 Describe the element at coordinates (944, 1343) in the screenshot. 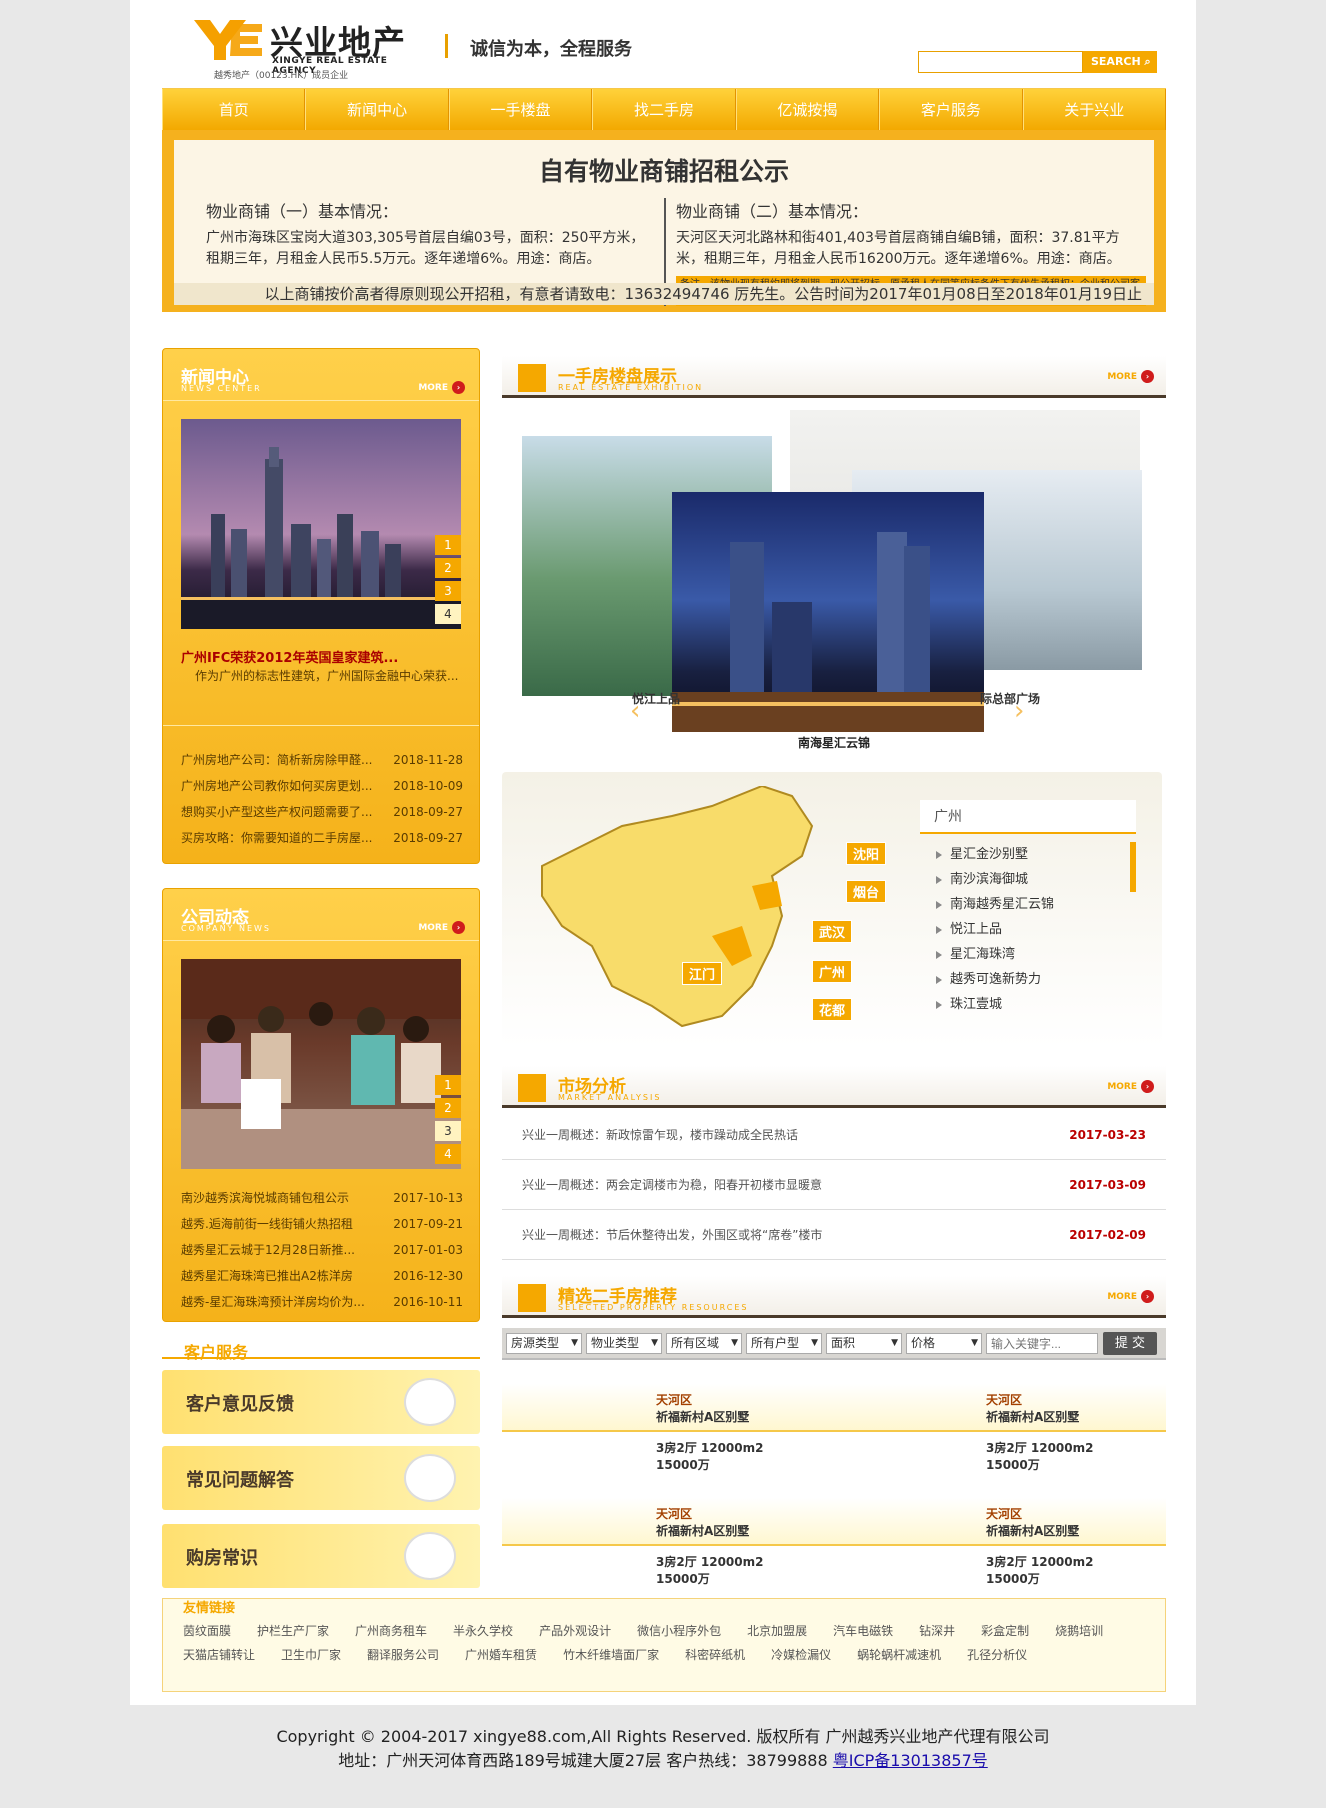

I see `price-select: 价格` at that location.